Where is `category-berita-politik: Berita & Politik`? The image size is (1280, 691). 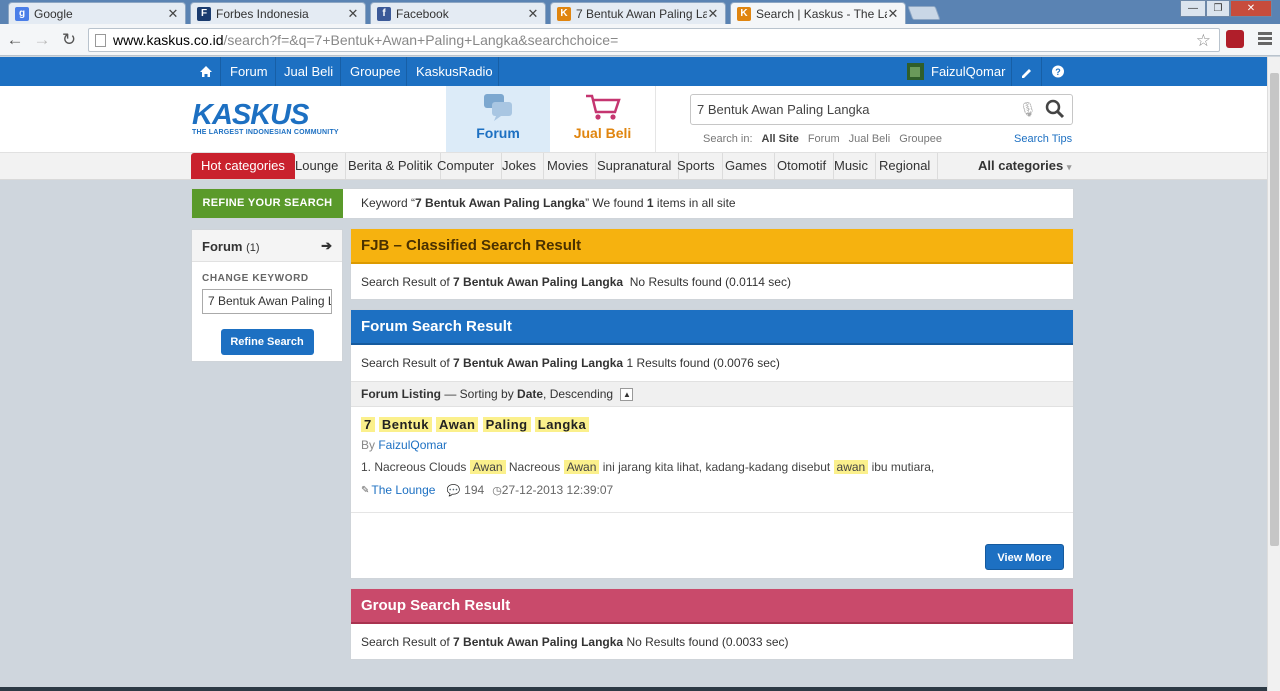
category-berita-politik: Berita & Politik is located at coordinates (391, 166).